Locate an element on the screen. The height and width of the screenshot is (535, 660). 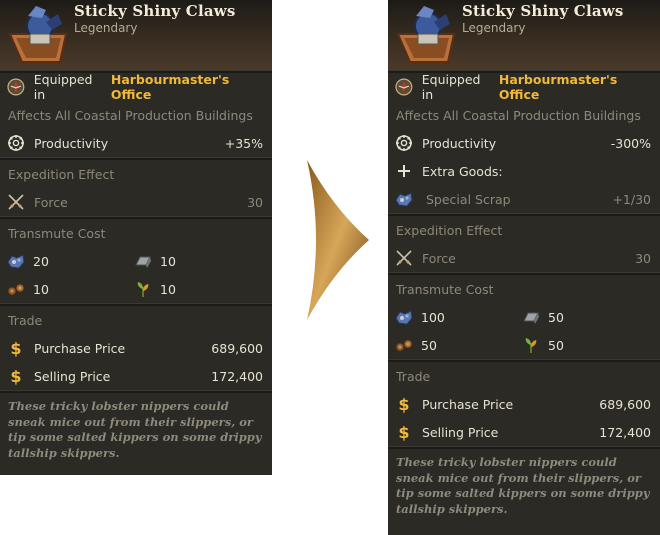
cost-ingot: 50 is located at coordinates (578, 317).